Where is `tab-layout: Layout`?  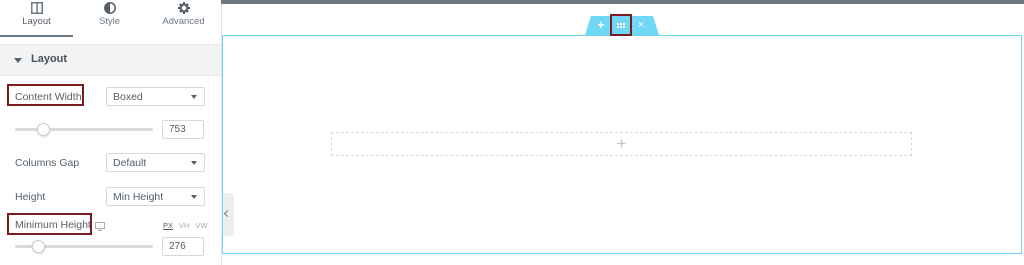 tab-layout: Layout is located at coordinates (36, 18).